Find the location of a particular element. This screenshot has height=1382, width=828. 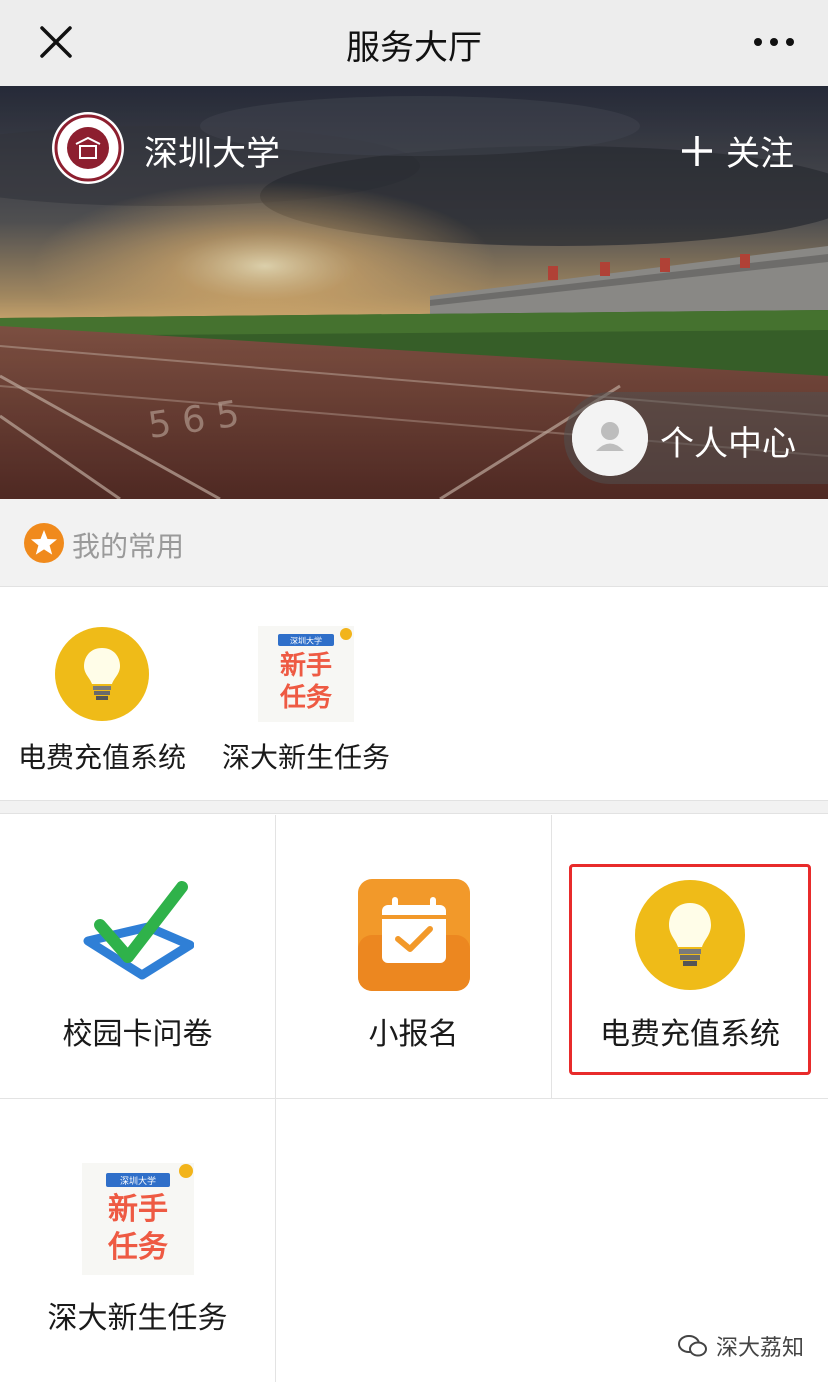

star-icon is located at coordinates (44, 543).